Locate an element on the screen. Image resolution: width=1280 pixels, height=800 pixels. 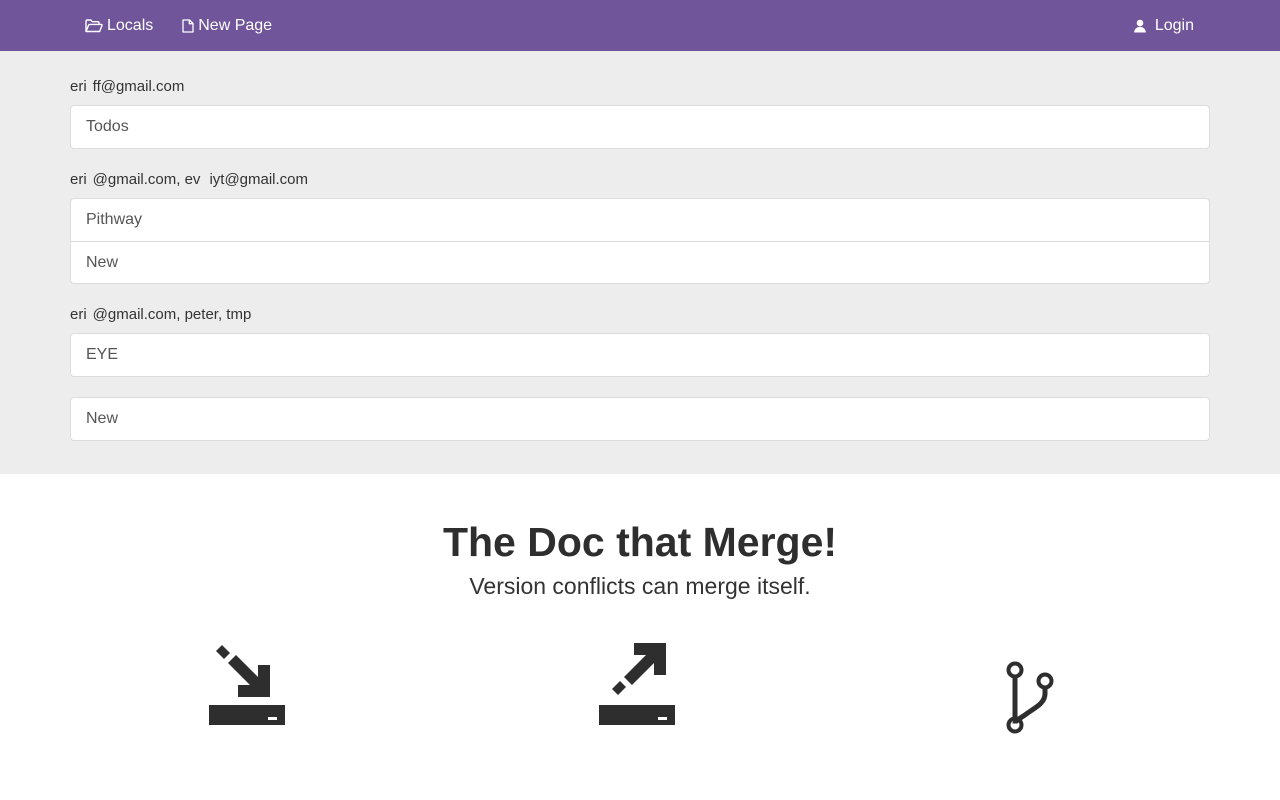
document-item: EYE is located at coordinates (640, 355).